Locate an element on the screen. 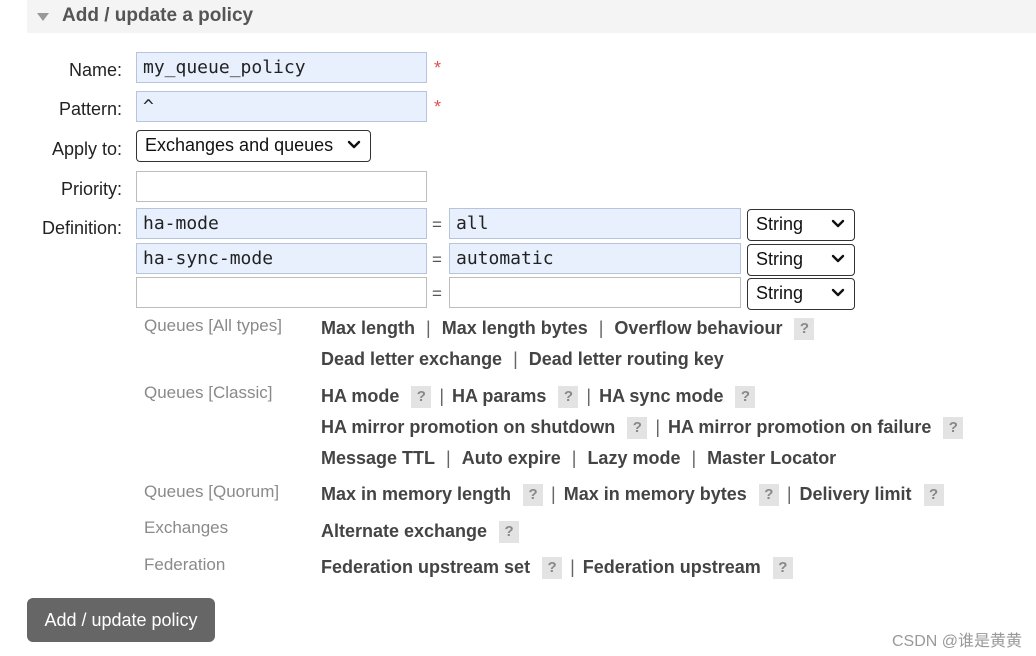 The width and height of the screenshot is (1036, 656). key-link-max-in-memory-bytes: Max in memory bytes is located at coordinates (655, 494).